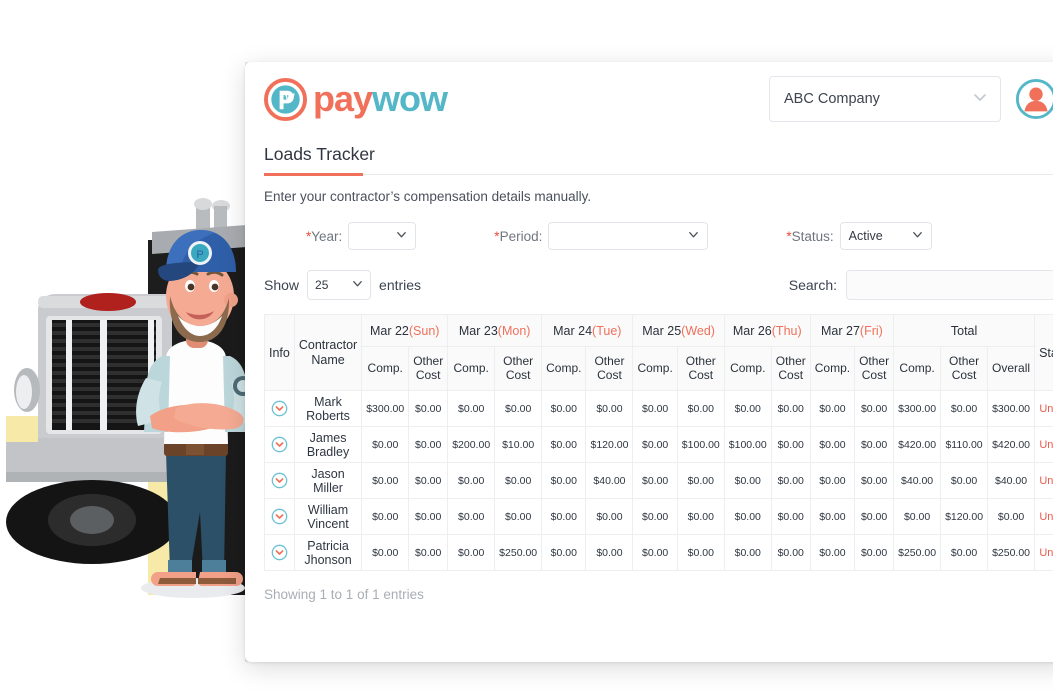 This screenshot has height=698, width=1053. Describe the element at coordinates (389, 330) in the screenshot. I see `day-date: Mar 22` at that location.